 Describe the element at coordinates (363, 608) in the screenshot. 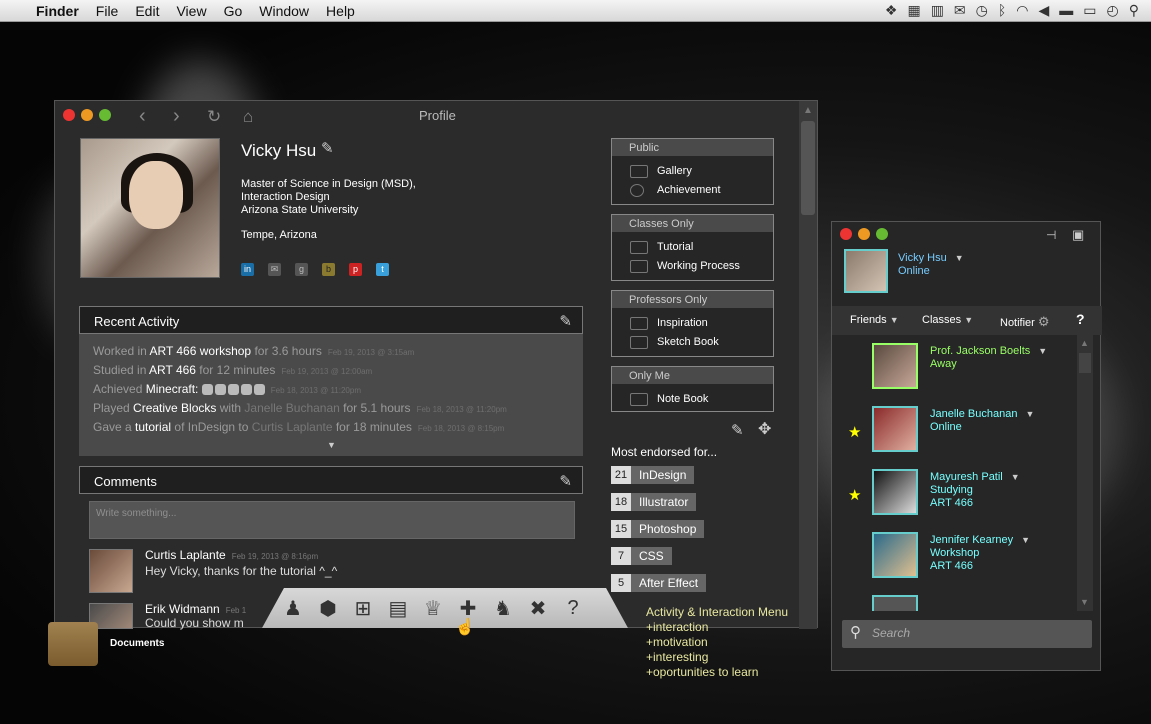

I see `cart-icon: ⊞` at that location.